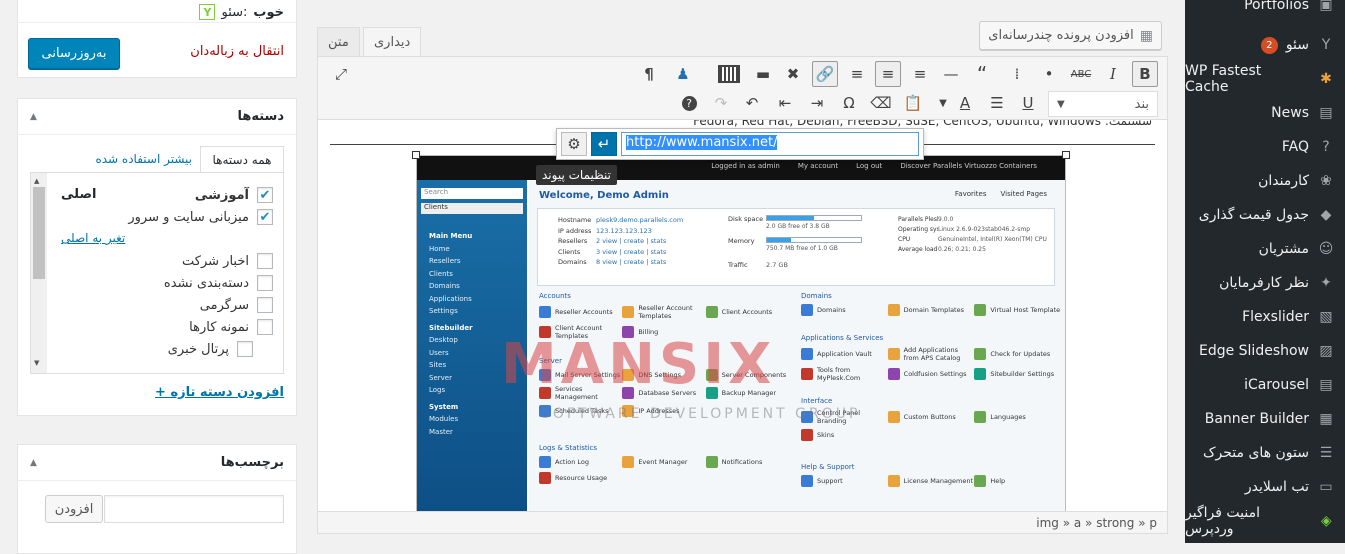 The width and height of the screenshot is (1345, 554). Describe the element at coordinates (219, 392) in the screenshot. I see `add-new-category-link: + افزودن دسته تازه` at that location.